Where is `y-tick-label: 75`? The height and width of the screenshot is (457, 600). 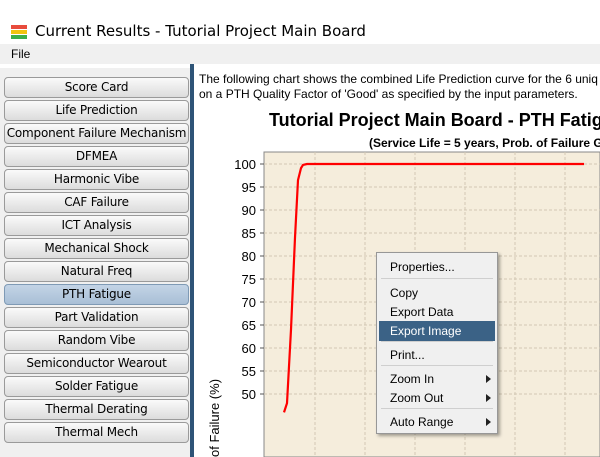
y-tick-label: 75 is located at coordinates (249, 279).